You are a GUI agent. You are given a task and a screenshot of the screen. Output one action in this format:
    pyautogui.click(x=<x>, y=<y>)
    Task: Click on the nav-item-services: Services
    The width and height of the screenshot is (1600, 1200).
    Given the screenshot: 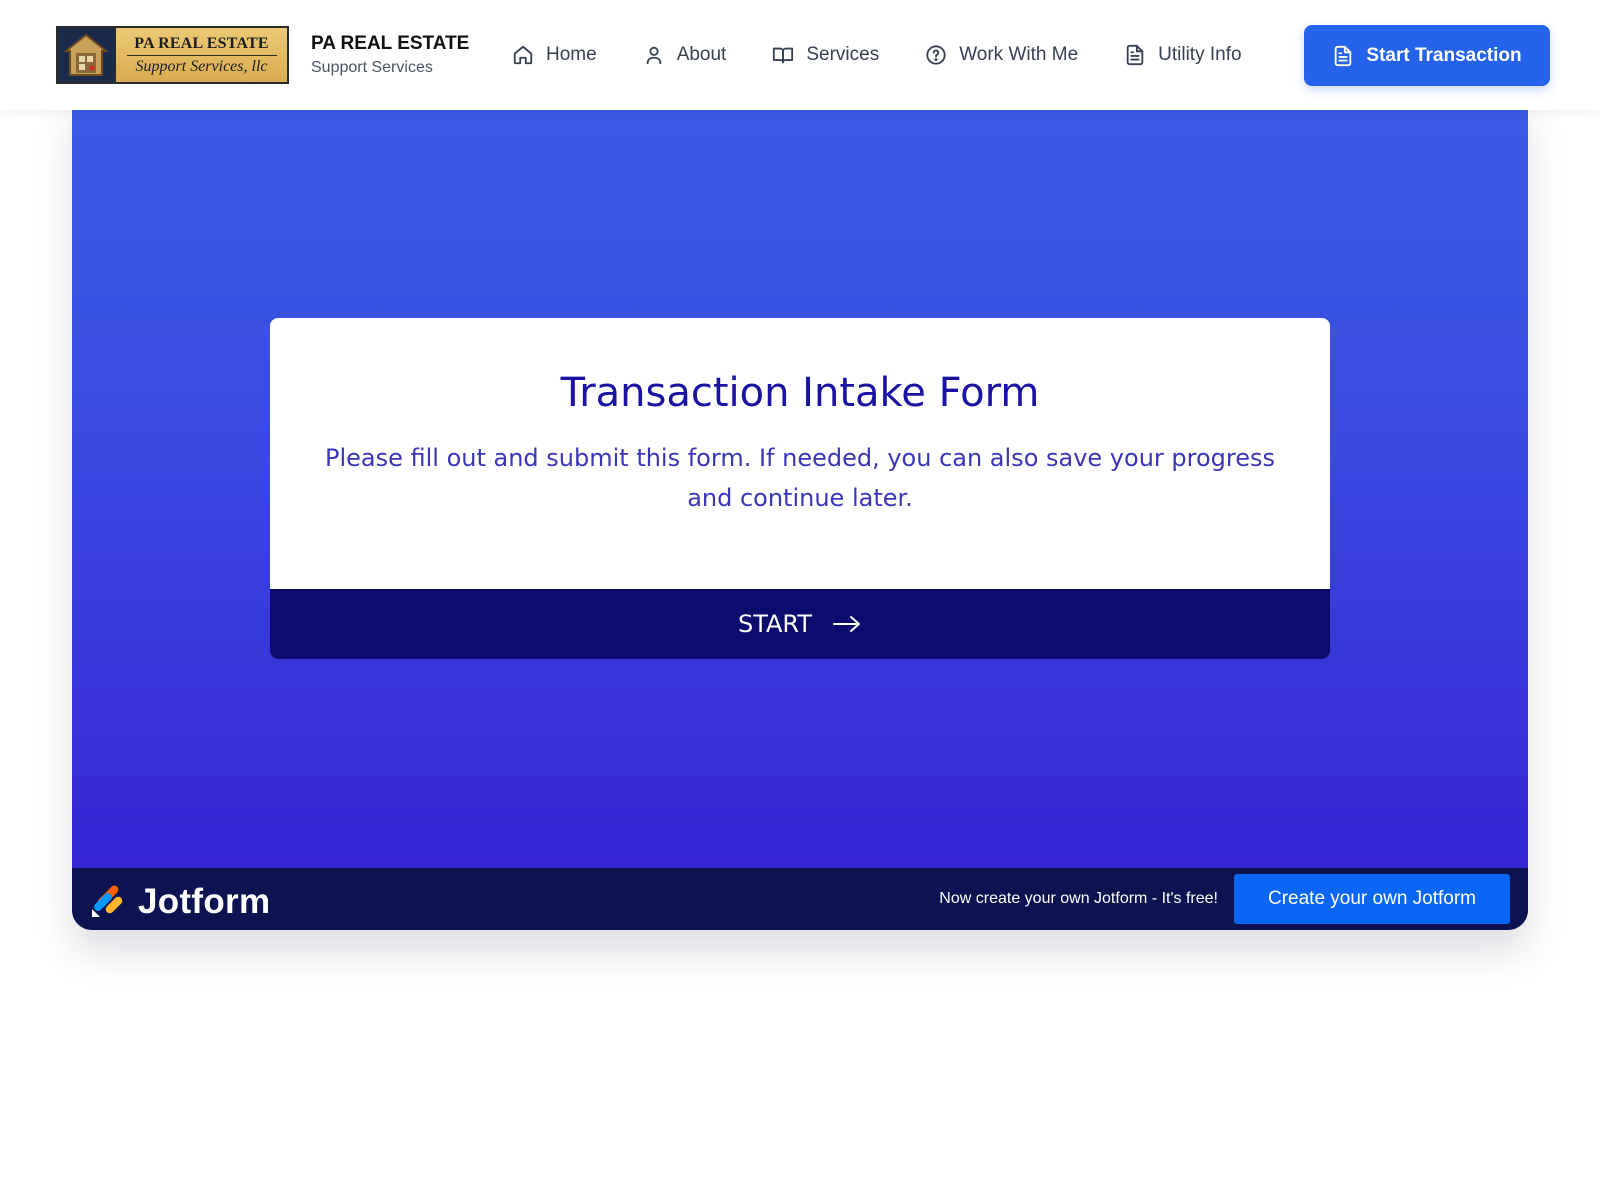 What is the action you would take?
    pyautogui.click(x=825, y=55)
    